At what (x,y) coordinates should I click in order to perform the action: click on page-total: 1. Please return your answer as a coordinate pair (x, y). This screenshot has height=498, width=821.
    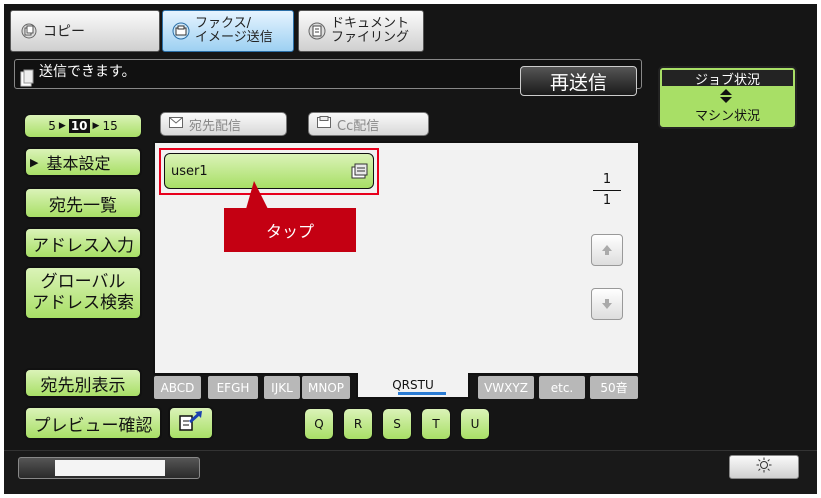
    Looking at the image, I should click on (607, 200).